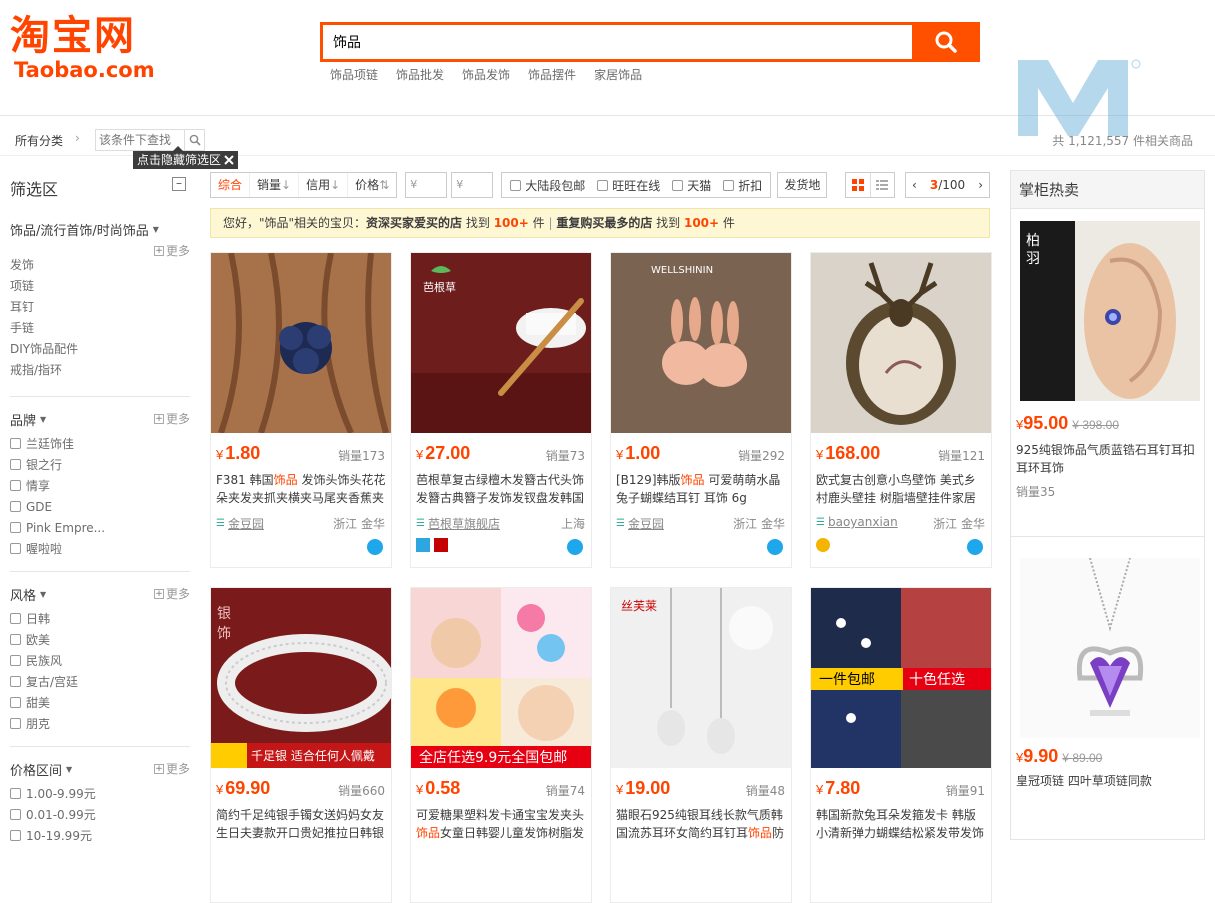 This screenshot has height=903, width=1215. Describe the element at coordinates (858, 185) in the screenshot. I see `grid-view-button` at that location.